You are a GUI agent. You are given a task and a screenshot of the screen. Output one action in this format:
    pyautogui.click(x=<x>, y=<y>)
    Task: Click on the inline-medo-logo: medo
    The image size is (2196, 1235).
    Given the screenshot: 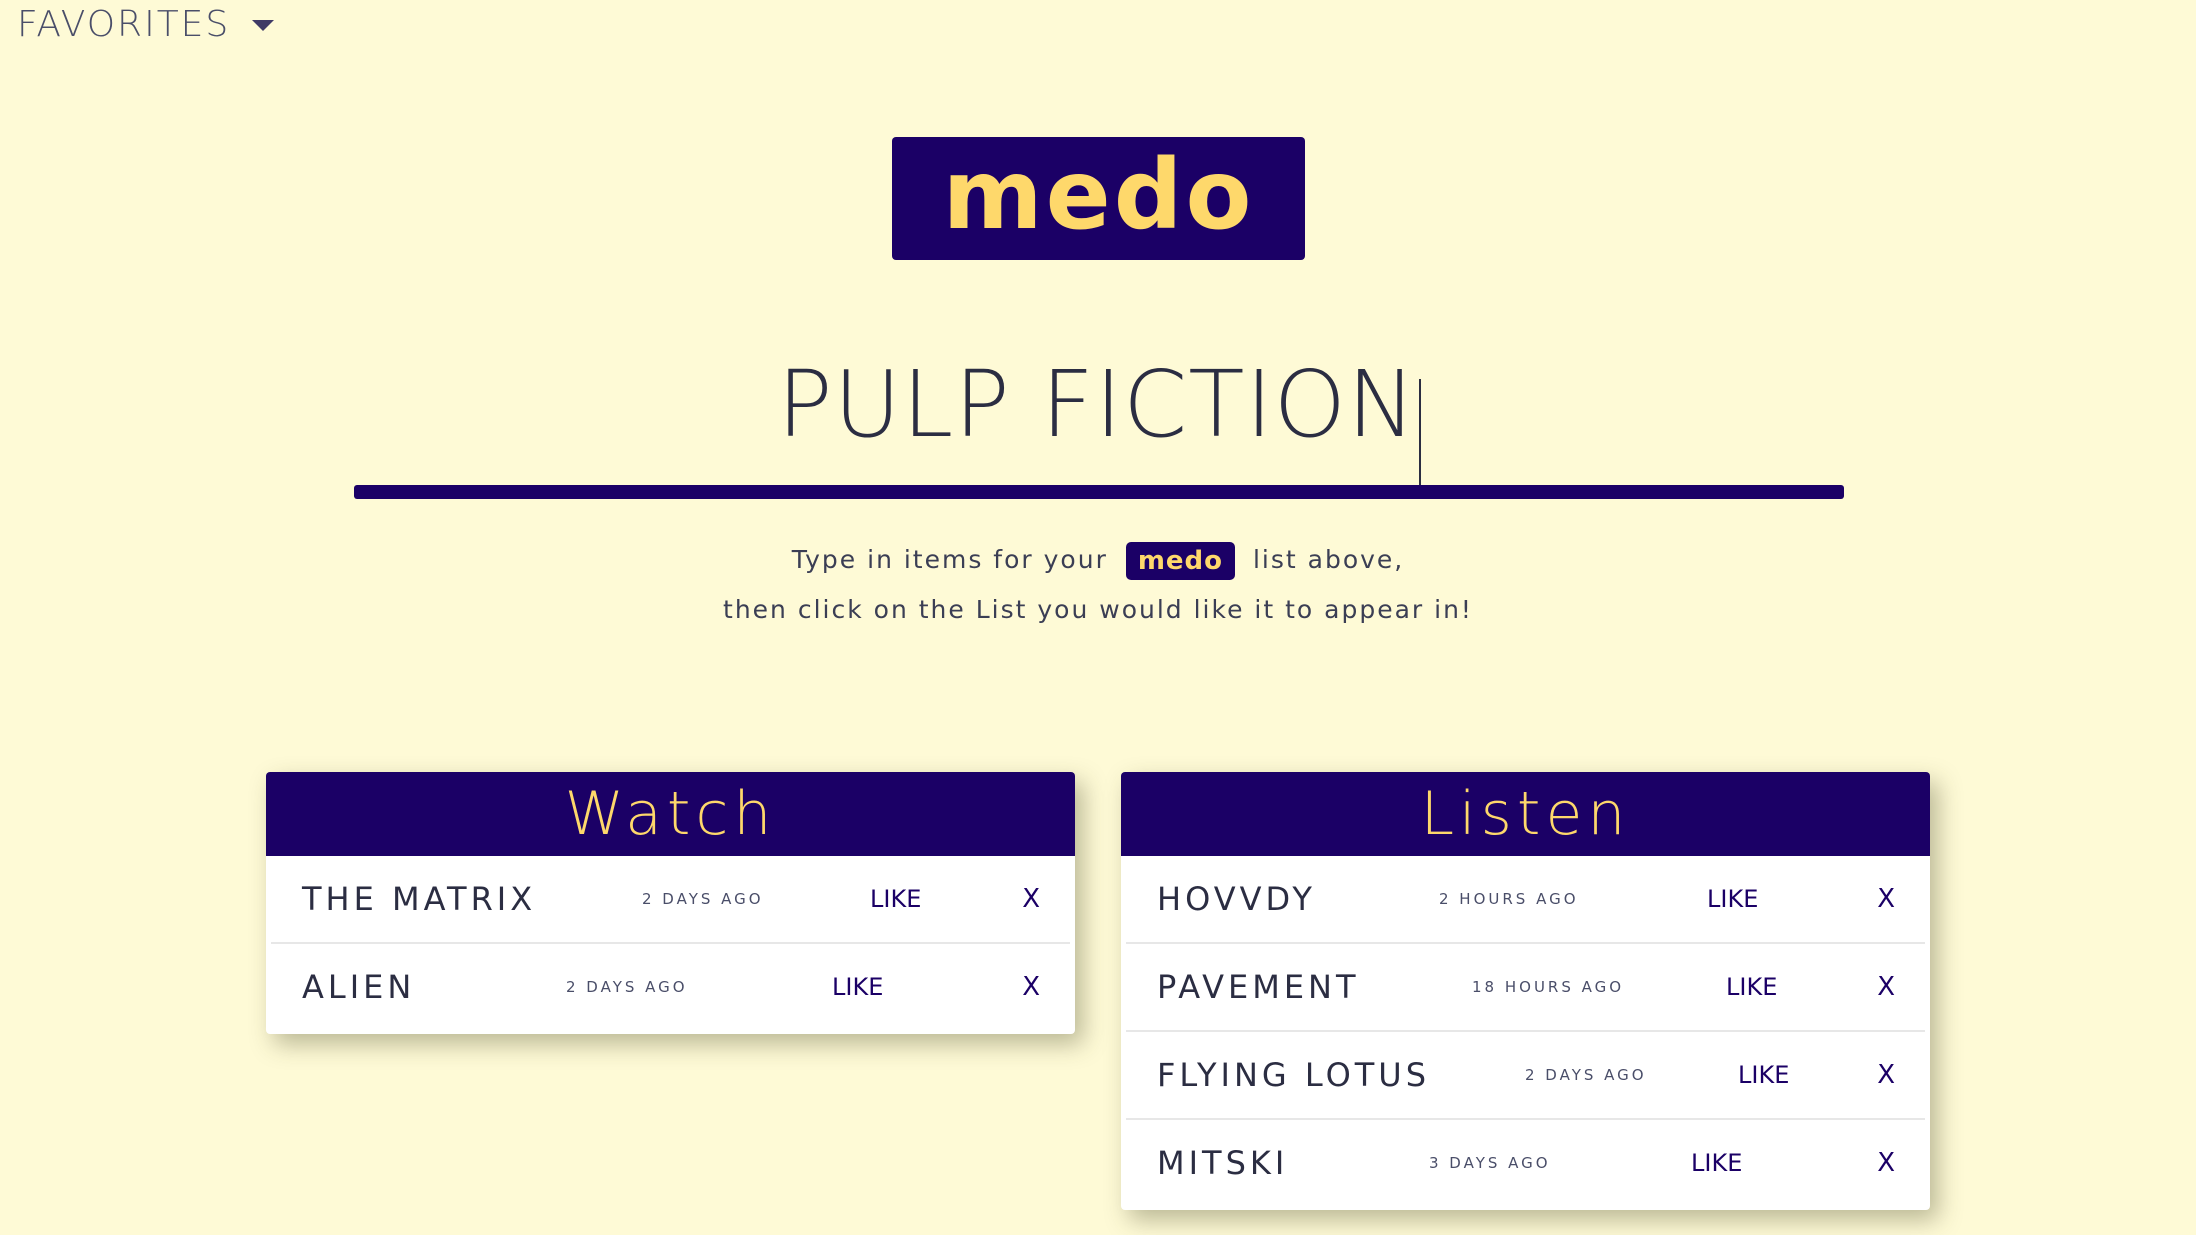 What is the action you would take?
    pyautogui.click(x=1180, y=561)
    